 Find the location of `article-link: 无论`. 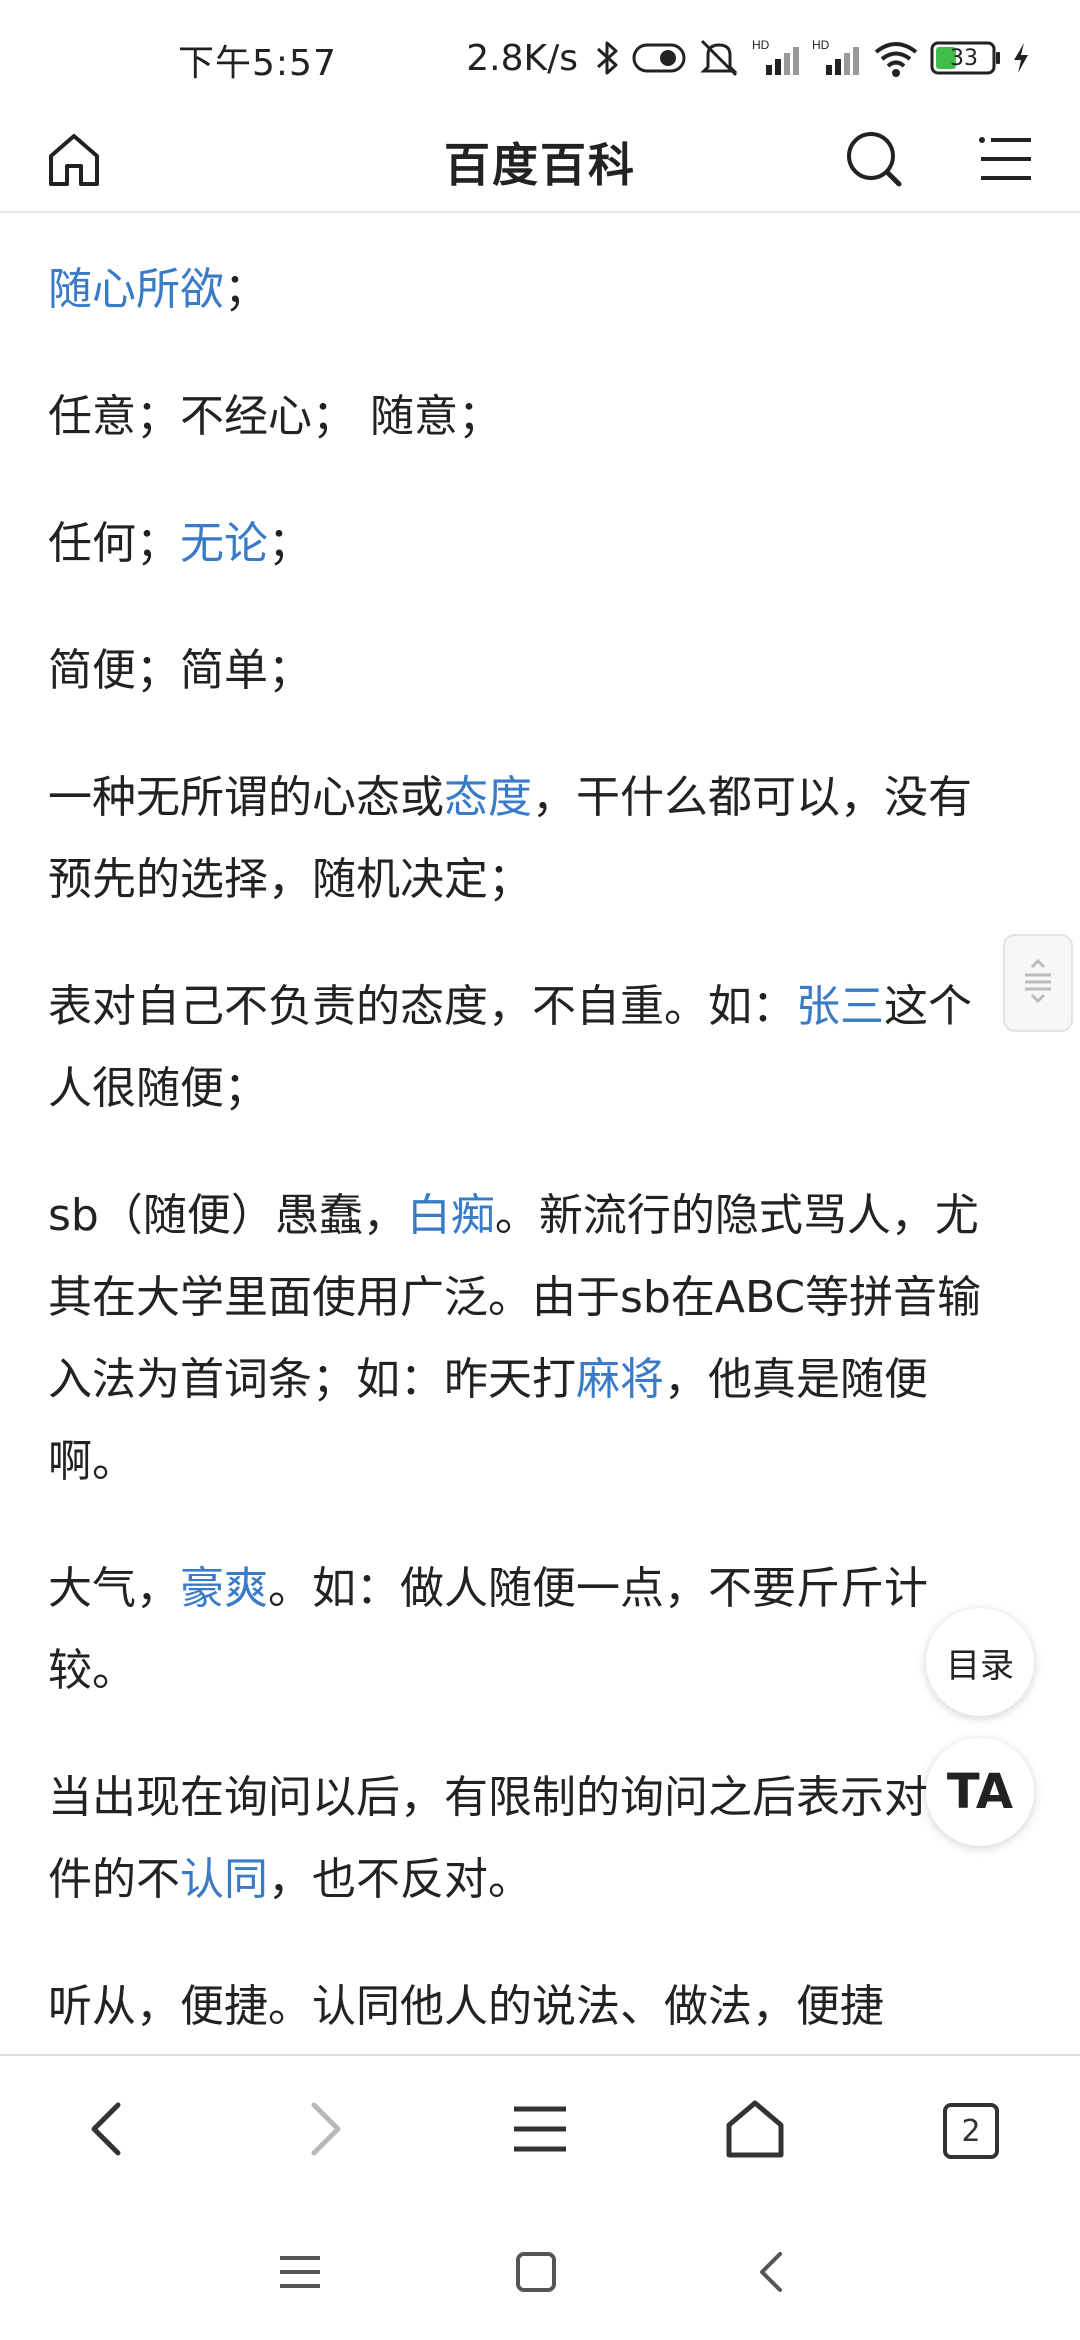

article-link: 无论 is located at coordinates (224, 543).